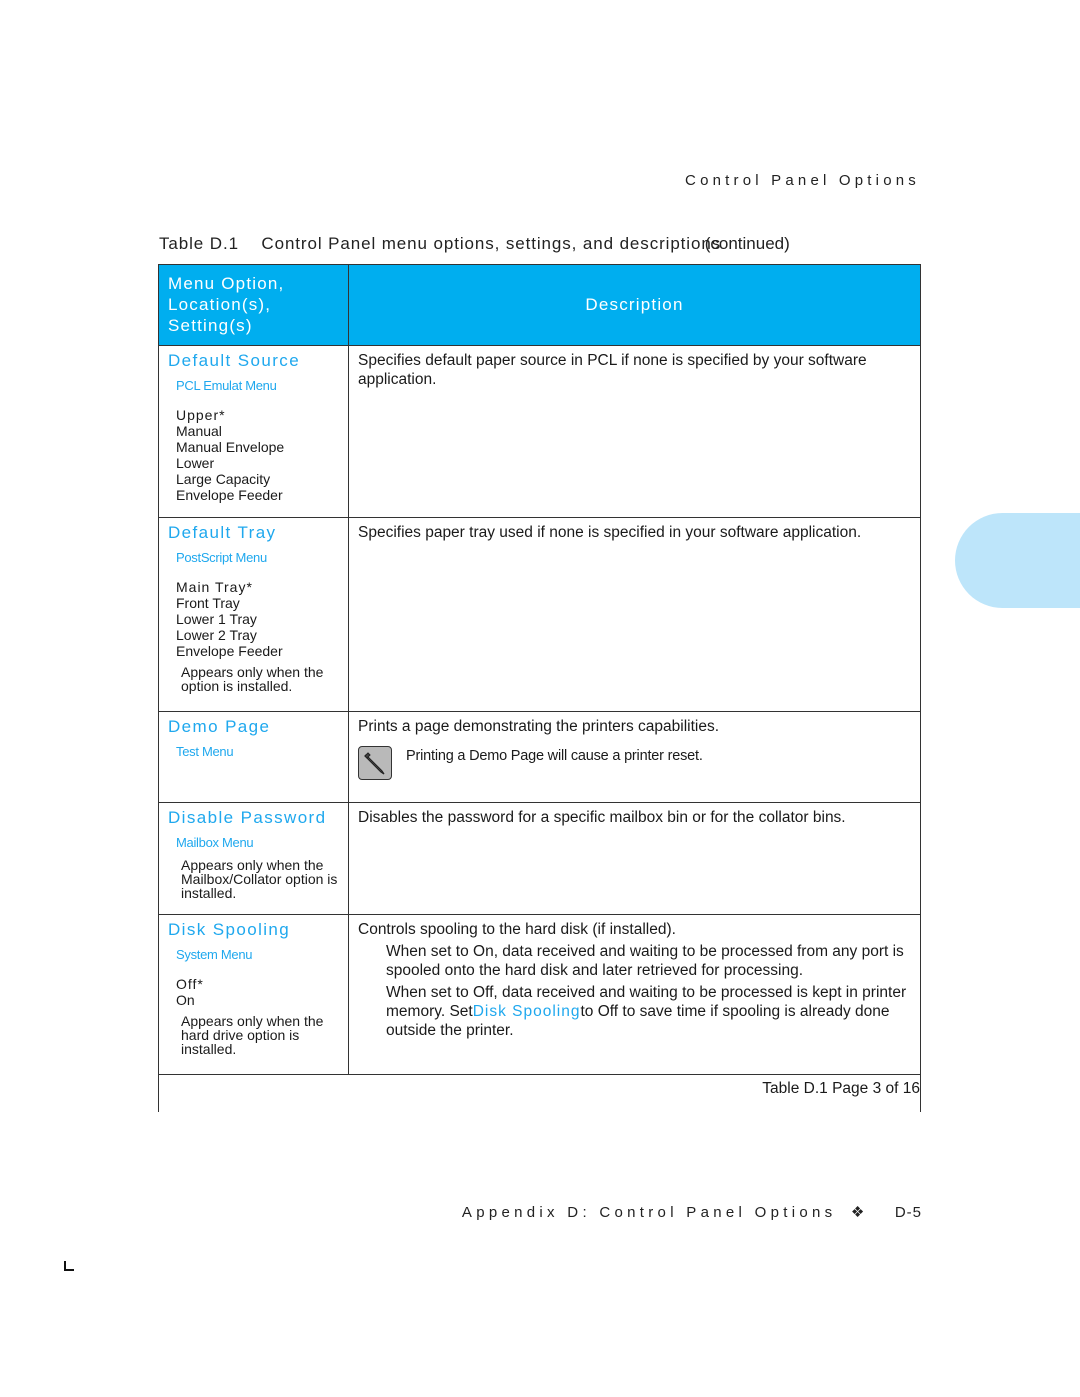 The image size is (1080, 1397). Describe the element at coordinates (199, 243) in the screenshot. I see `table-caption-label: Table D.1` at that location.